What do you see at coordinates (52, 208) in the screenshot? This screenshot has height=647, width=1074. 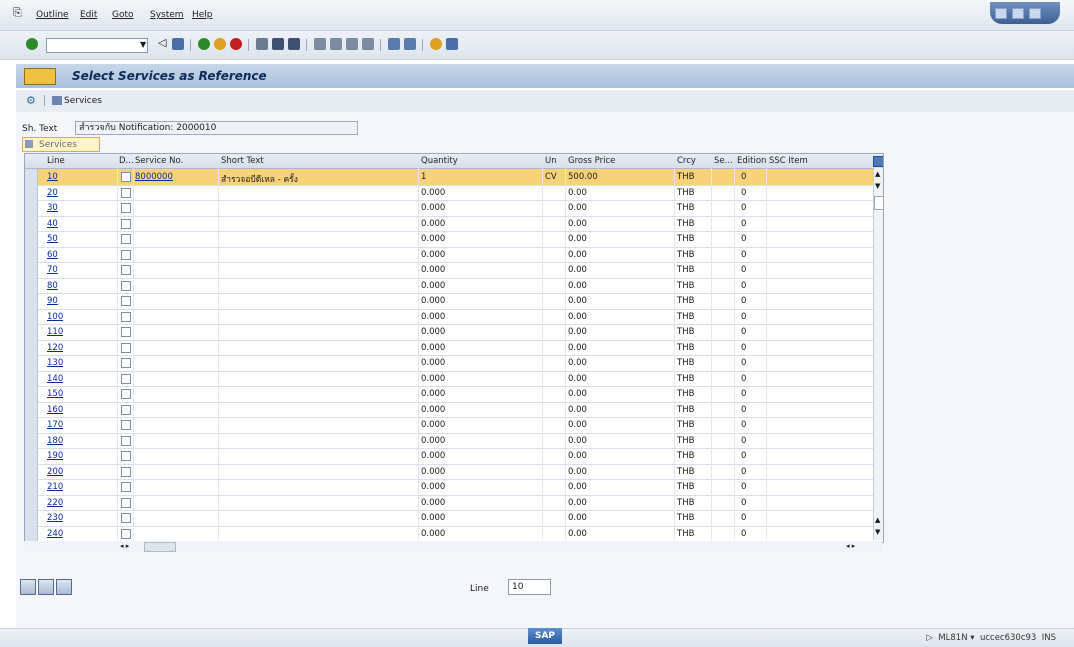 I see `cell-line: 30` at bounding box center [52, 208].